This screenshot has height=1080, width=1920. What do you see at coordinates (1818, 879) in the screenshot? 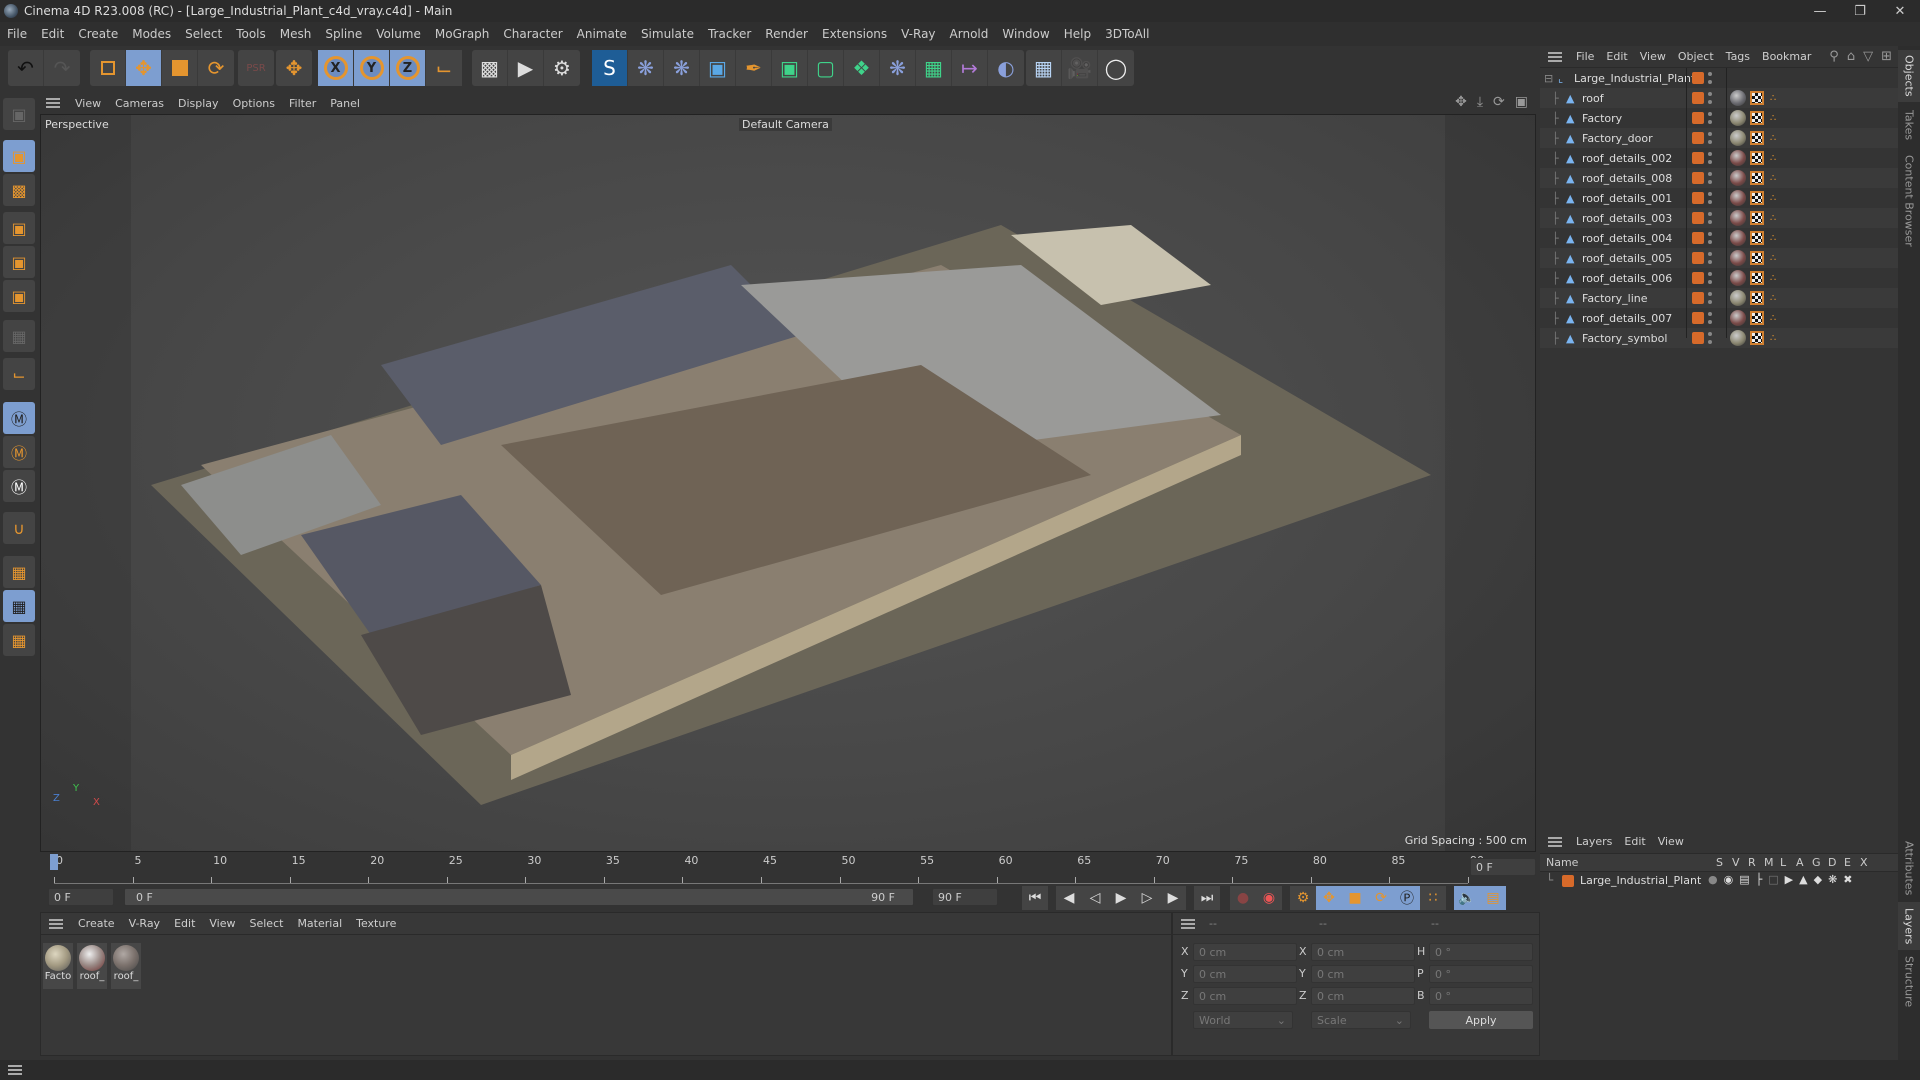
I see `deformers-icon: ◆` at bounding box center [1818, 879].